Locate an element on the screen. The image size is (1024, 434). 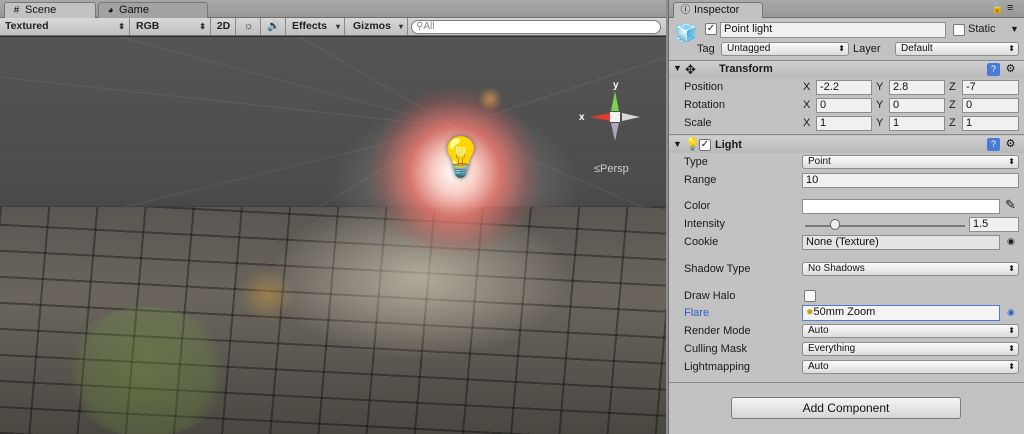
transform-x-input: 0 is located at coordinates (844, 105).